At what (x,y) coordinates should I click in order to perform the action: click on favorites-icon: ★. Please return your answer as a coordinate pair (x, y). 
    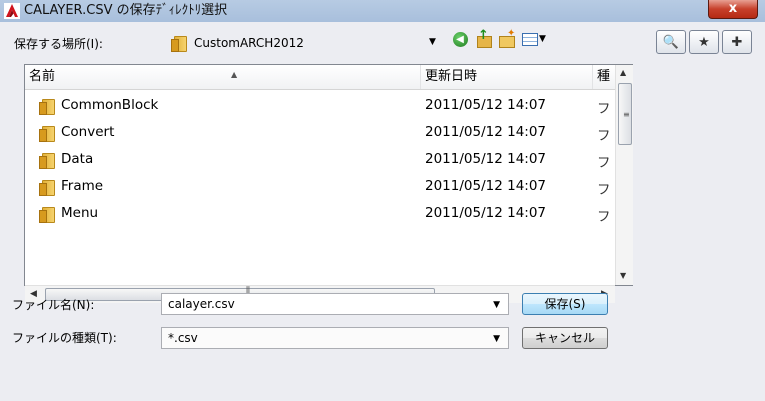
    Looking at the image, I should click on (704, 42).